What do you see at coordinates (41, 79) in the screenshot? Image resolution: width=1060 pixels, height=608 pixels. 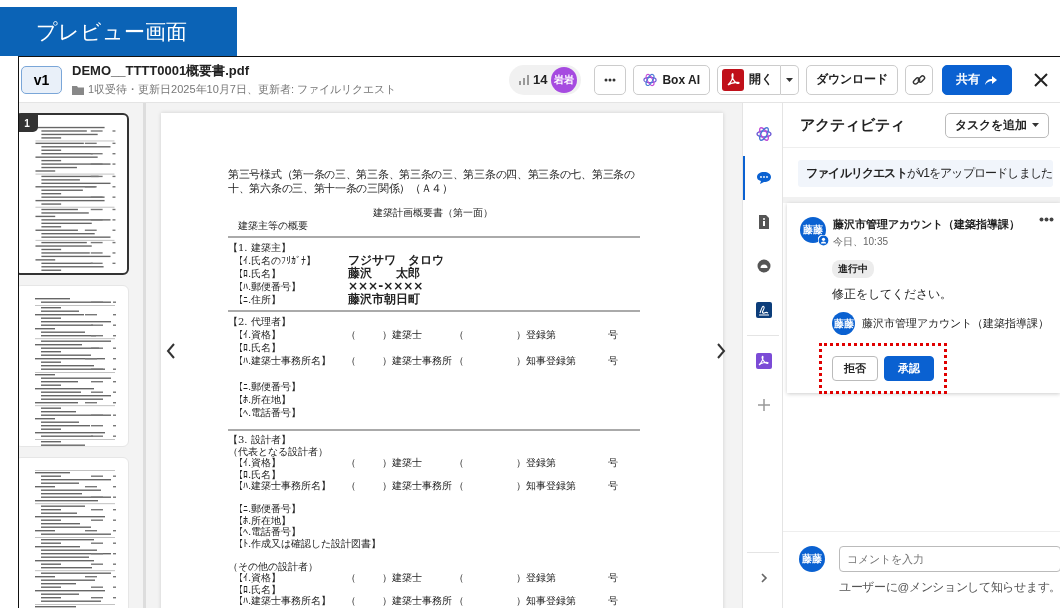 I see `version-button: v1` at bounding box center [41, 79].